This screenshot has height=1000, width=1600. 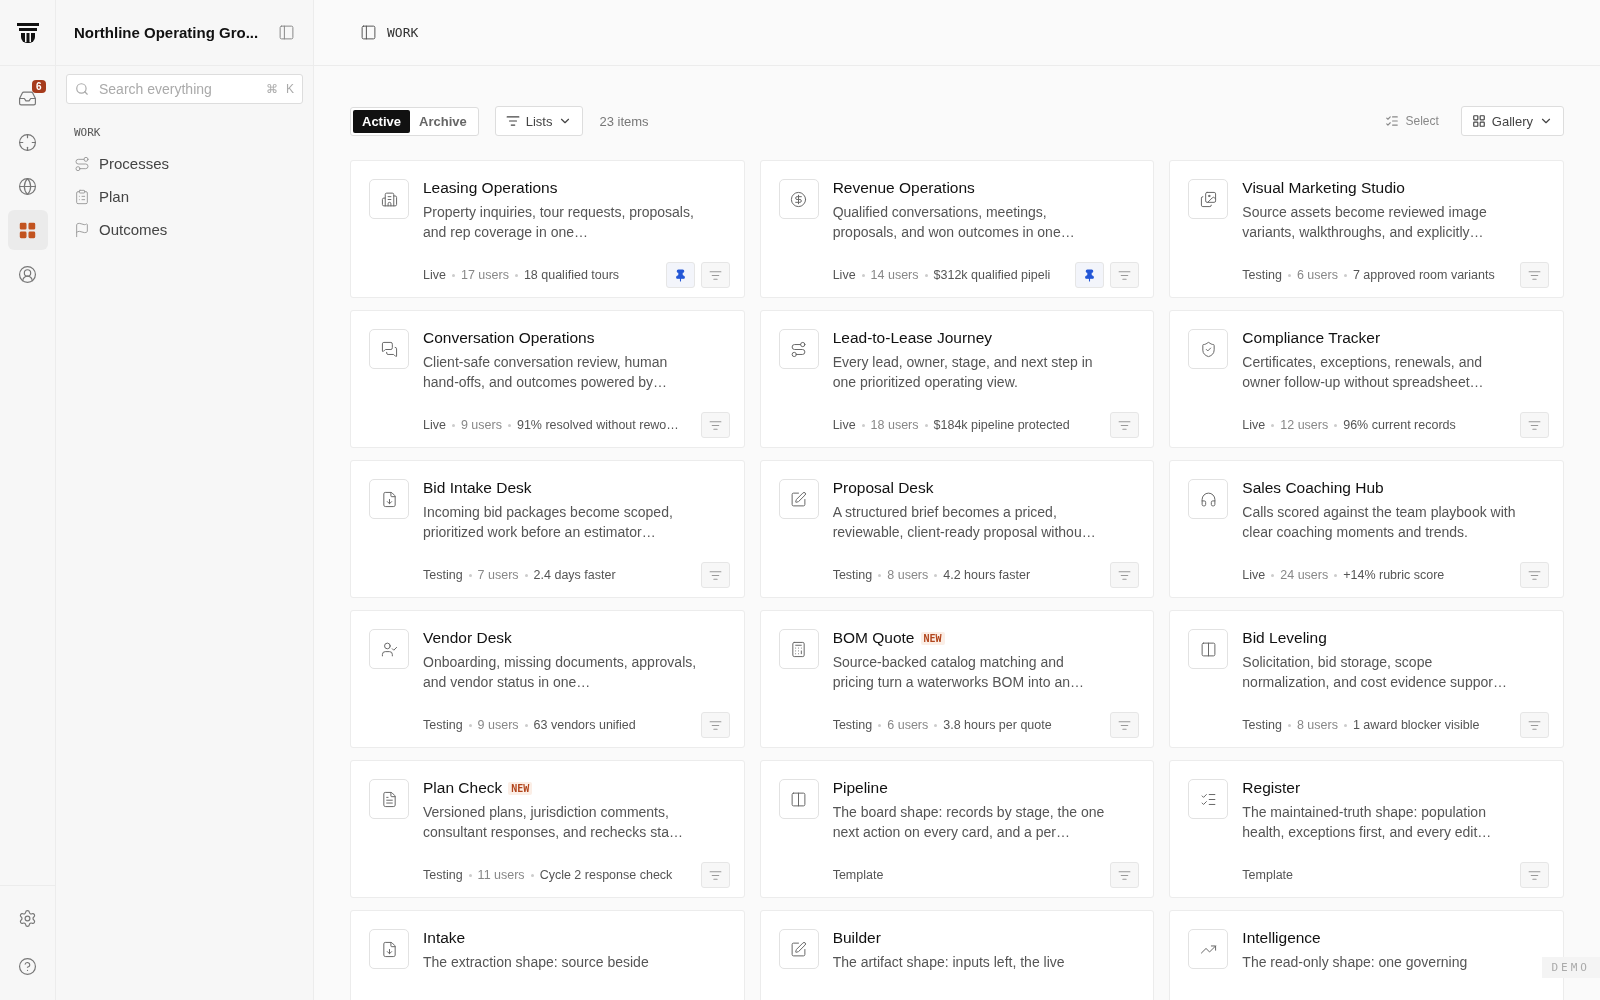 I want to click on shortcut-key: ⌘, so click(x=272, y=89).